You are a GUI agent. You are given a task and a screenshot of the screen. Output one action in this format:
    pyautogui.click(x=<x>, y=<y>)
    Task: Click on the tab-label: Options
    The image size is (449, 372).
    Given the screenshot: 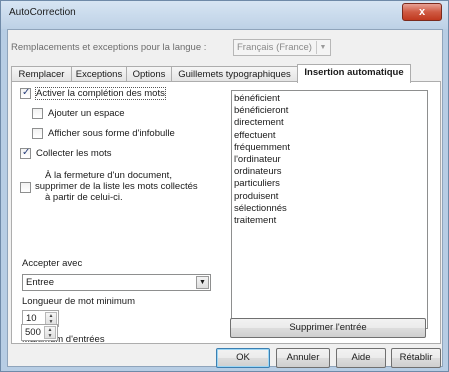 What is the action you would take?
    pyautogui.click(x=149, y=74)
    